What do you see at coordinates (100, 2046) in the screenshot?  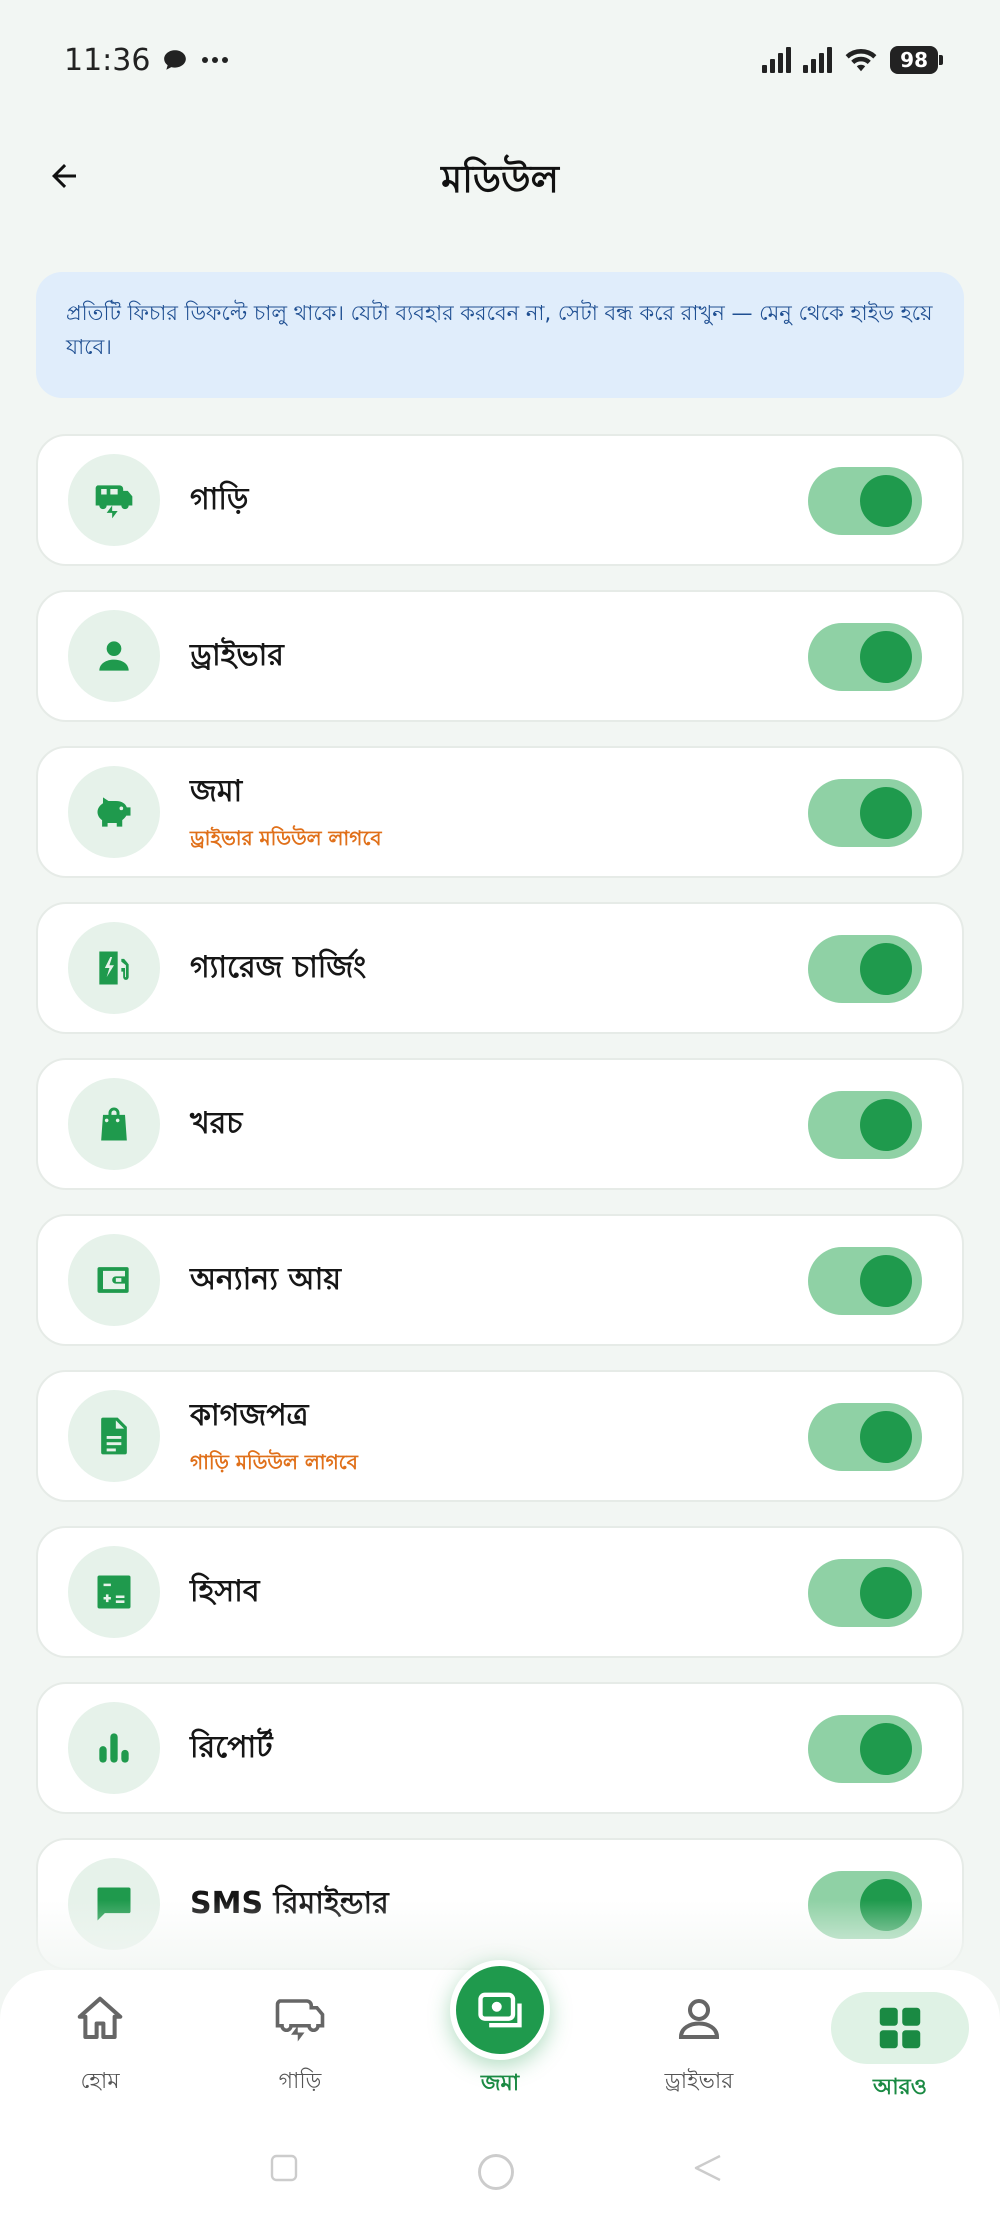 I see `nav-home: হোম` at bounding box center [100, 2046].